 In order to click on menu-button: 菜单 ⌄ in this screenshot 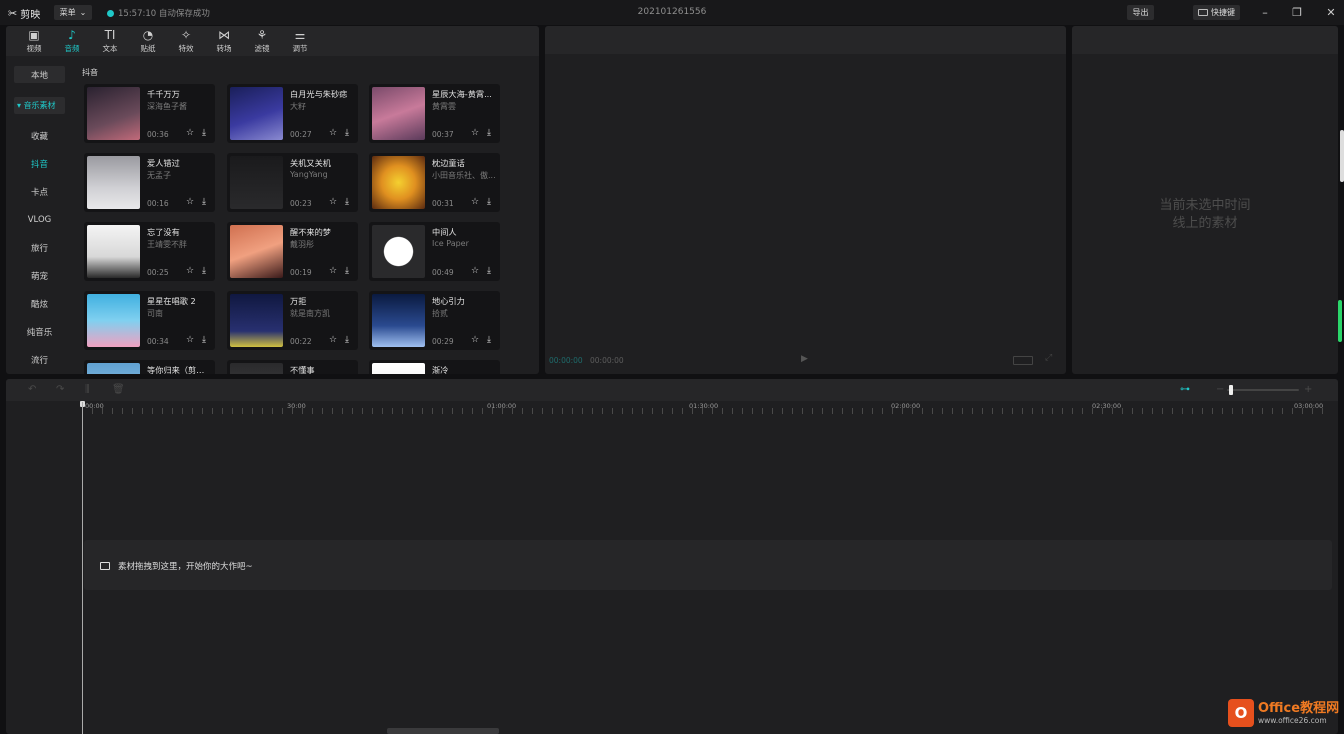, I will do `click(73, 12)`.